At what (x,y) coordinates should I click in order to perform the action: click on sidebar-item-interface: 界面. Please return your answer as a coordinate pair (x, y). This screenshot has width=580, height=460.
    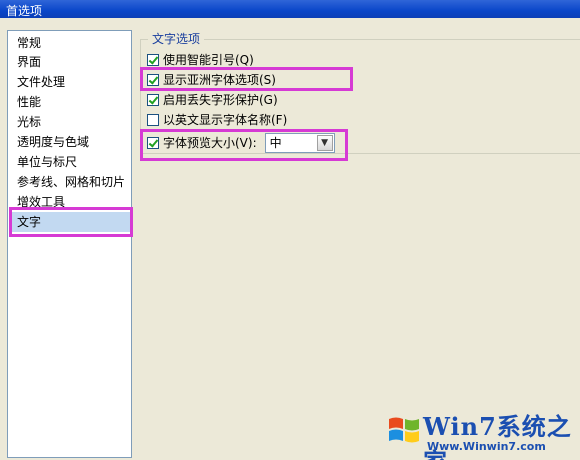
    Looking at the image, I should click on (70, 62).